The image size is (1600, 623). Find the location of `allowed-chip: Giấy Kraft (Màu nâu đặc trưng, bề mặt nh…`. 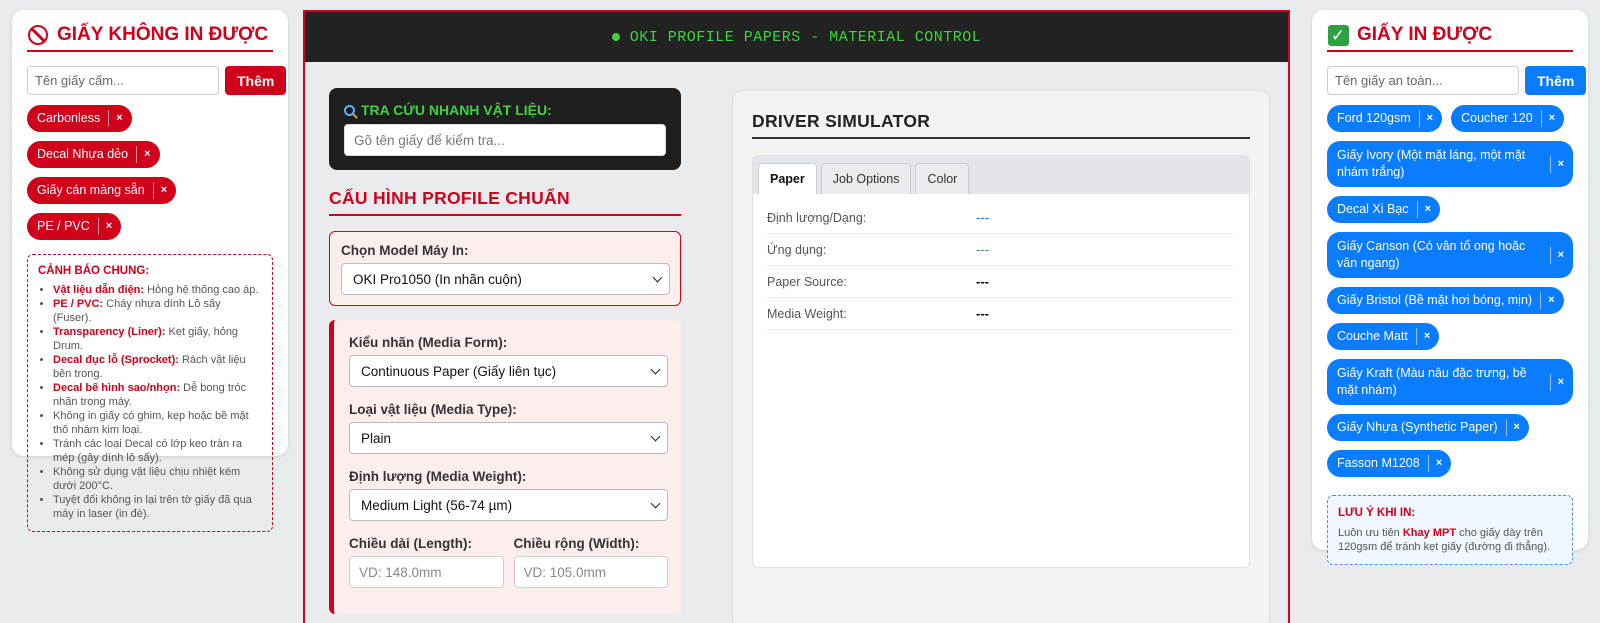

allowed-chip: Giấy Kraft (Màu nâu đặc trưng, bề mặt nh… is located at coordinates (1450, 382).